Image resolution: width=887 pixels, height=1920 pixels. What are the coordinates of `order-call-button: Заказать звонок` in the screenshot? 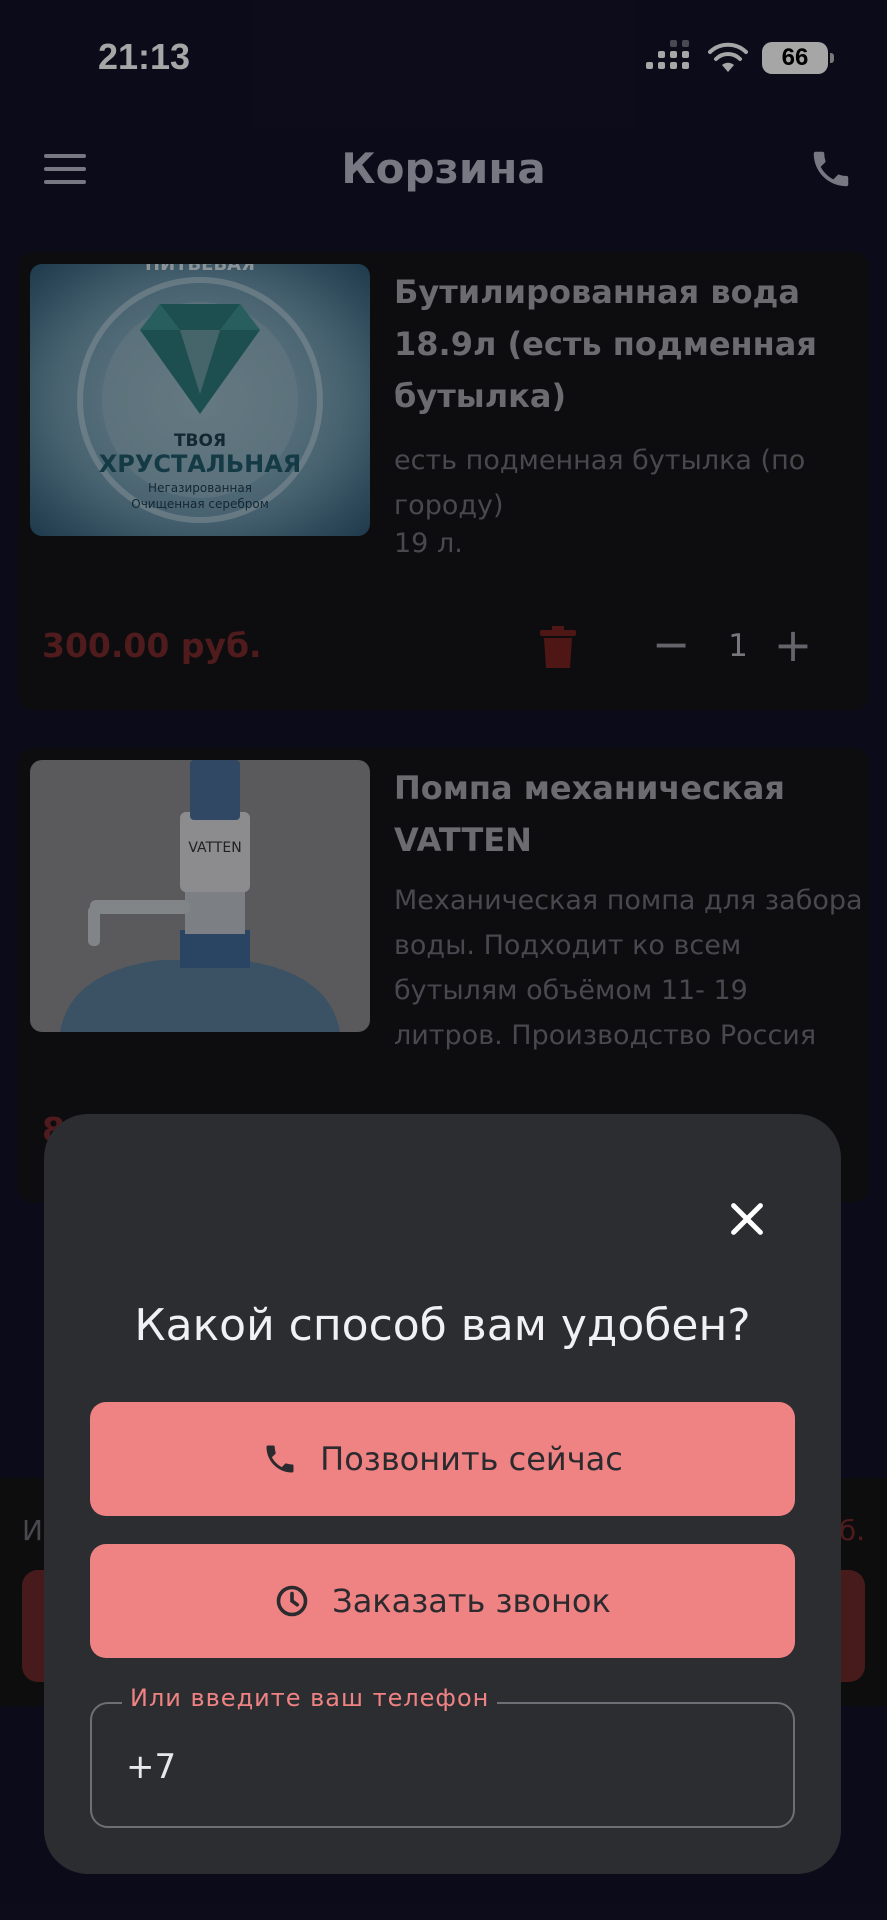 It's located at (442, 1601).